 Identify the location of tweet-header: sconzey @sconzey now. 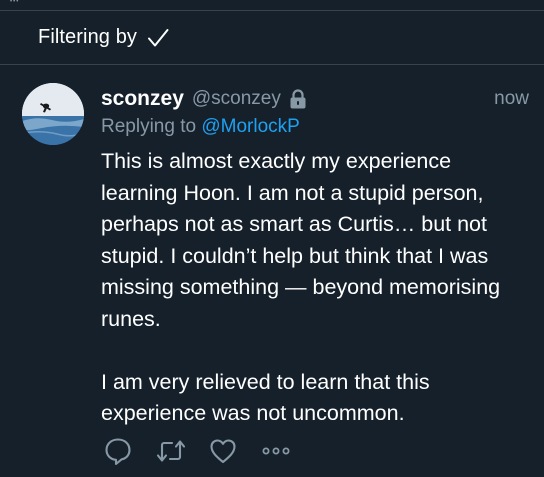
(315, 99).